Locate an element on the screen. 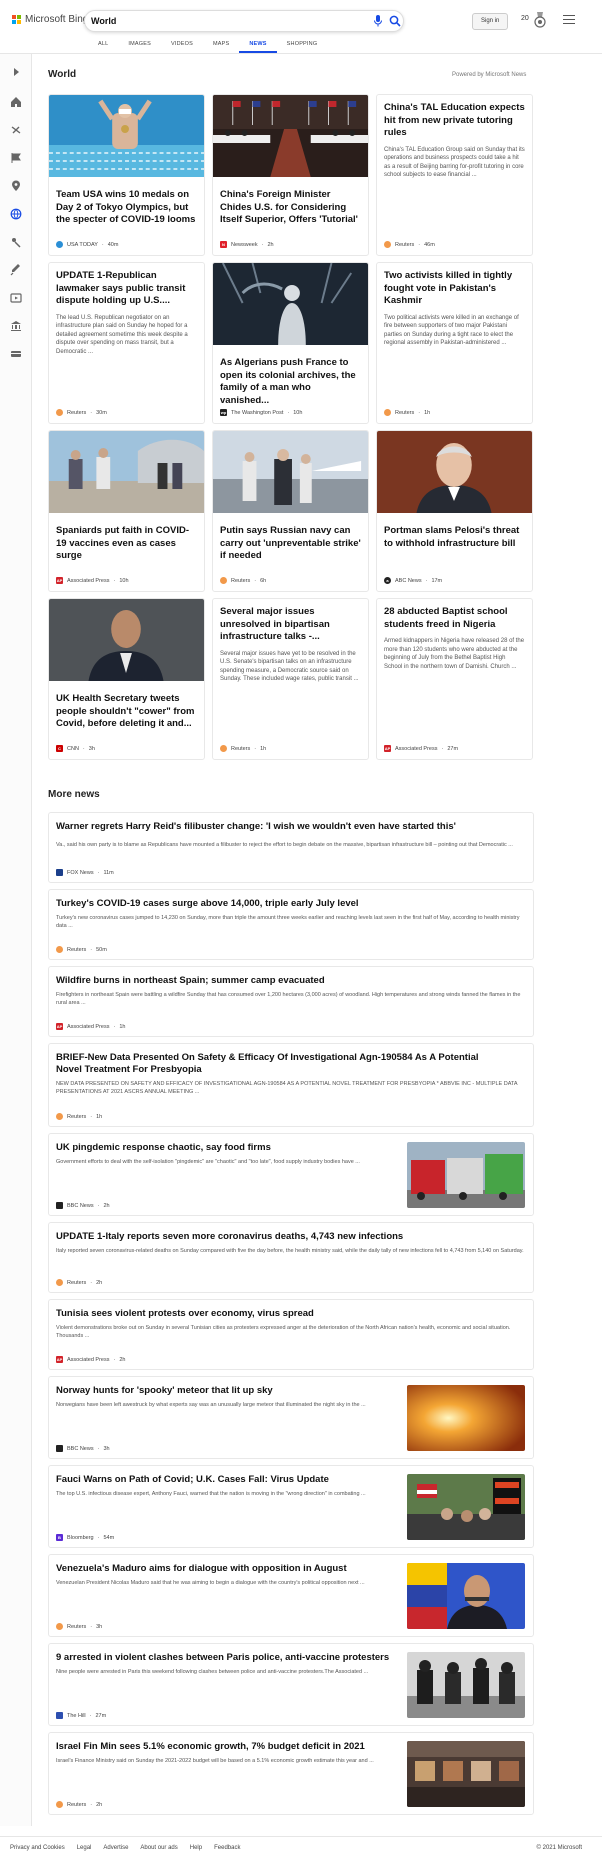 This screenshot has width=602, height=1861. expand-arrow-icon is located at coordinates (16, 72).